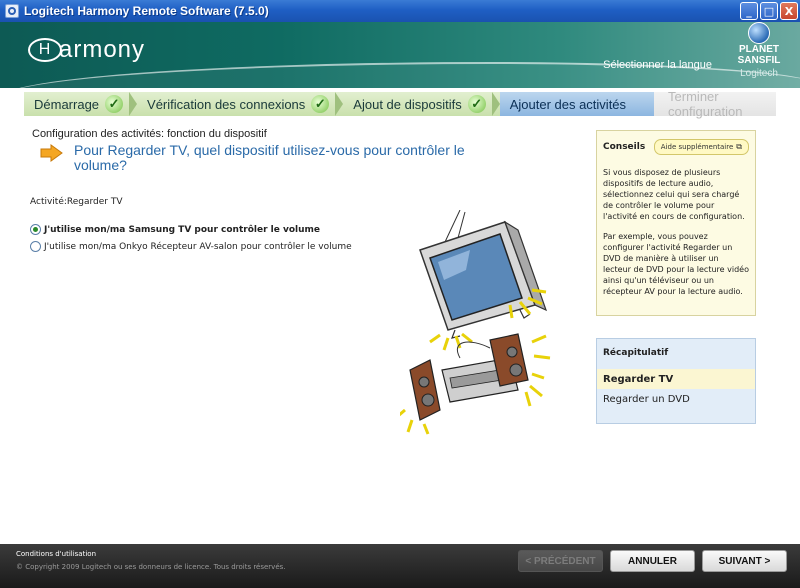  Describe the element at coordinates (789, 11) in the screenshot. I see `close-button: X` at that location.